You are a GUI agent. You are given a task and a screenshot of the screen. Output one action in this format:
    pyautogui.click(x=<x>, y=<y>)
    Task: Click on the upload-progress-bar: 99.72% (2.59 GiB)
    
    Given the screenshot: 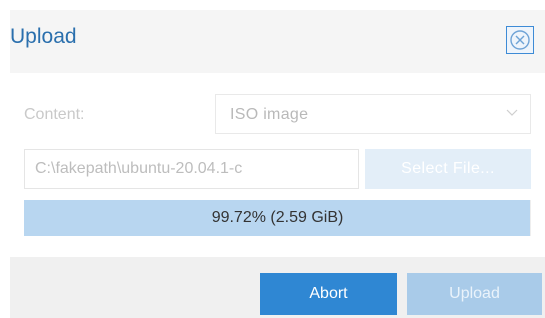 What is the action you would take?
    pyautogui.click(x=277, y=218)
    